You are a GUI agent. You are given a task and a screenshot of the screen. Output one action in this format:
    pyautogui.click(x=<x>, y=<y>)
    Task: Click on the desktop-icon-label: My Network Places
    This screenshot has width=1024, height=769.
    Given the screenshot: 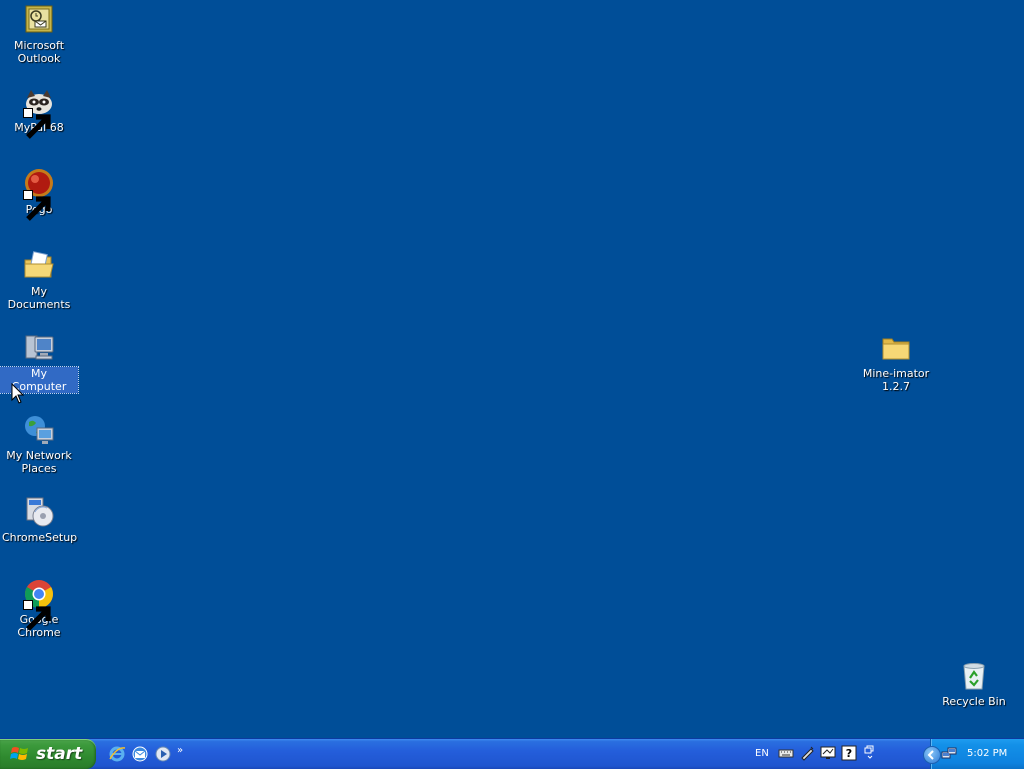 What is the action you would take?
    pyautogui.click(x=39, y=462)
    